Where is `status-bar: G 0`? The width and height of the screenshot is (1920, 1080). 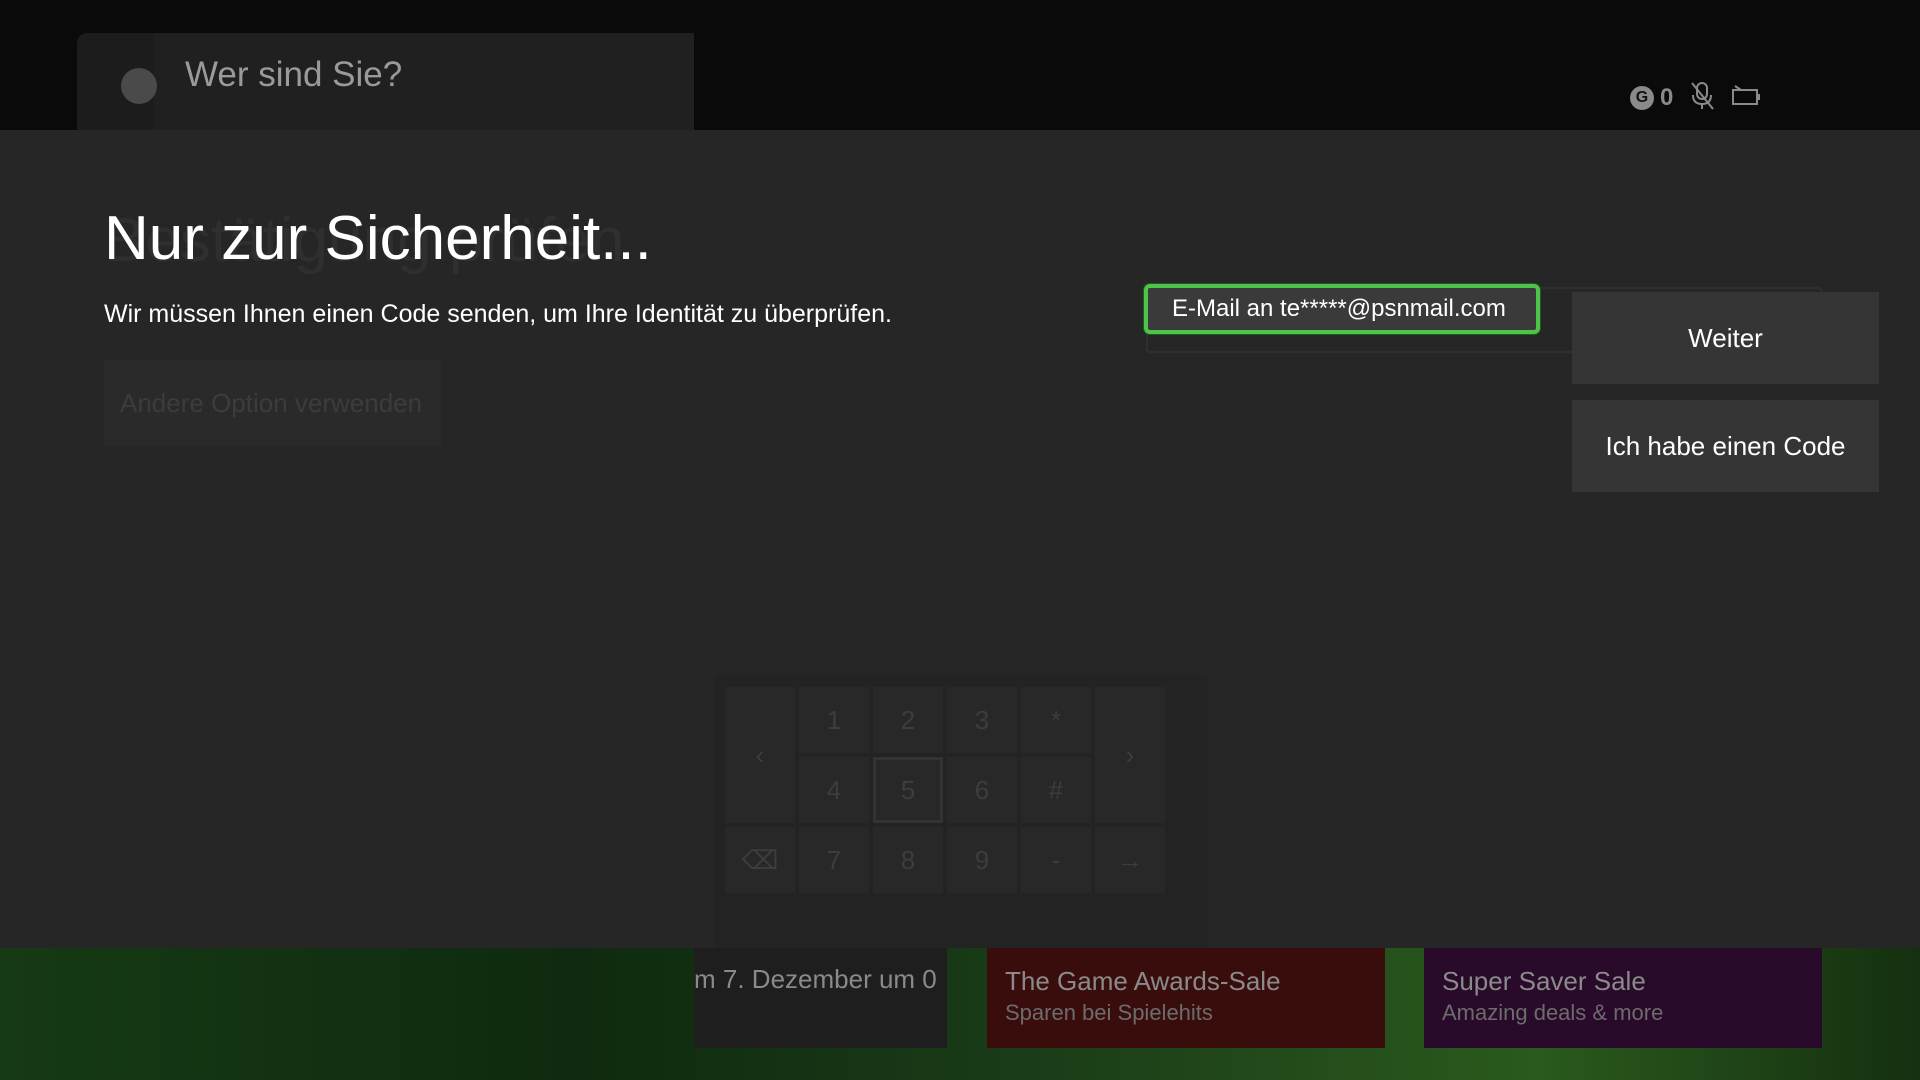
status-bar: G 0 is located at coordinates (1695, 98).